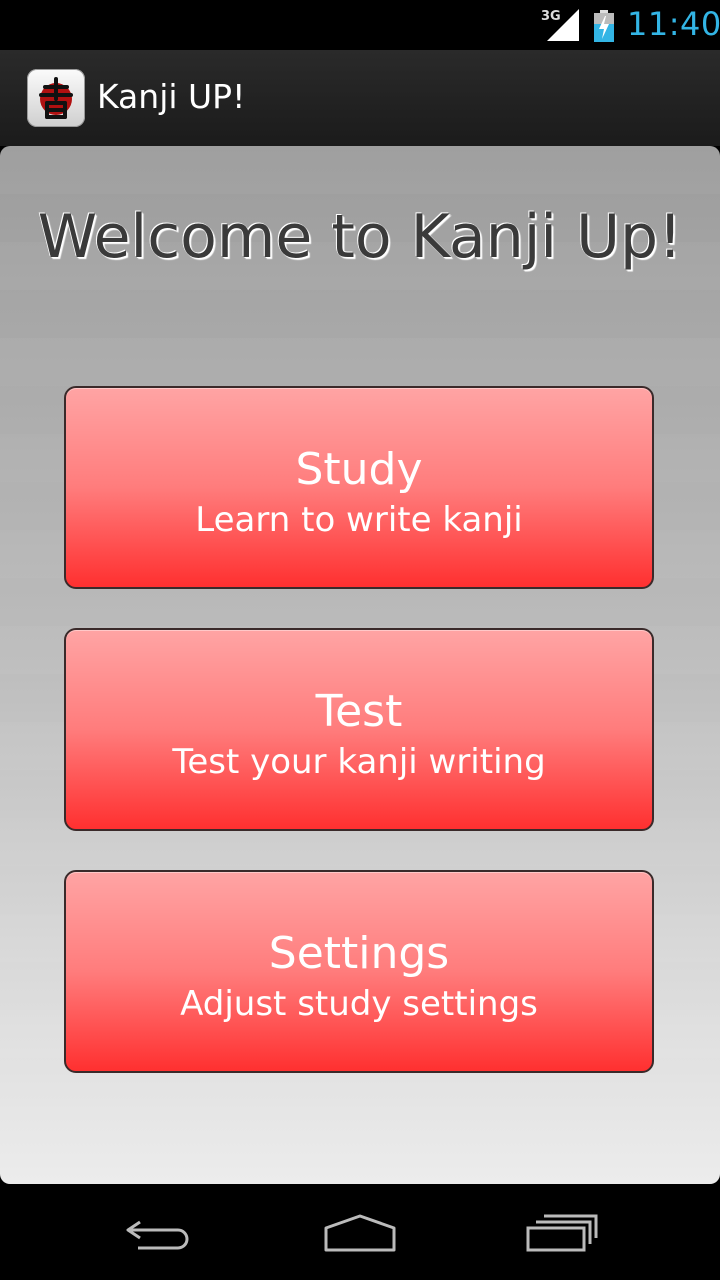  What do you see at coordinates (171, 96) in the screenshot?
I see `app-title: Kanji UP!` at bounding box center [171, 96].